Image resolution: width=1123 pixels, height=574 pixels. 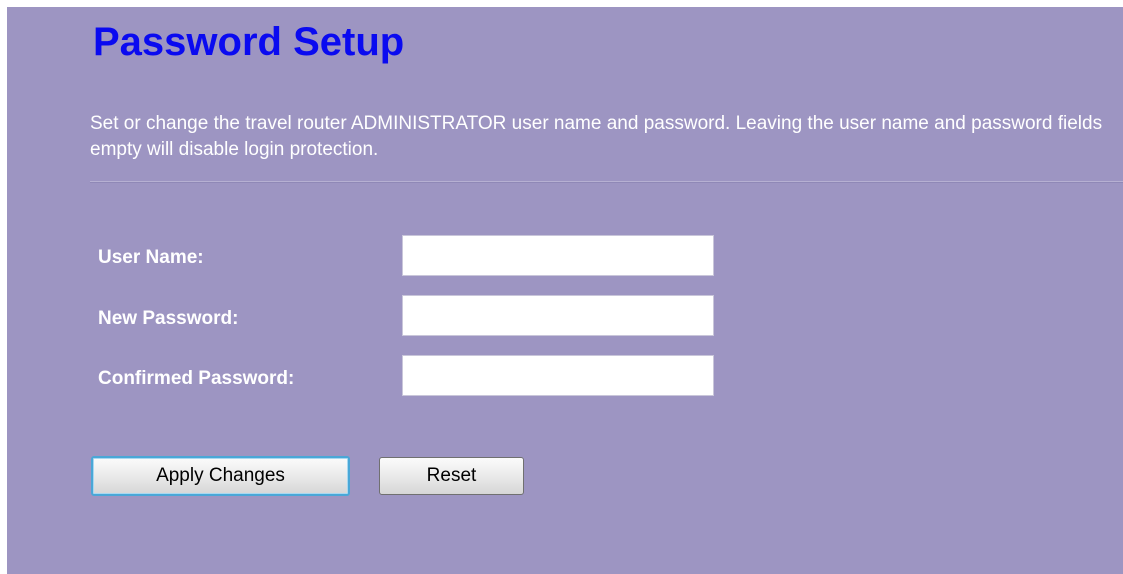 I want to click on username-label: User Name:, so click(x=151, y=257).